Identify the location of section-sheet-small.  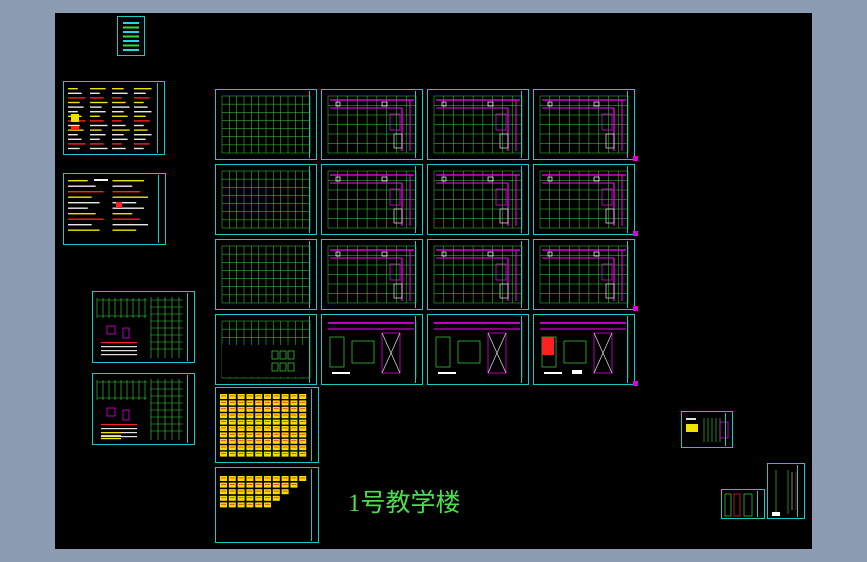
(743, 504).